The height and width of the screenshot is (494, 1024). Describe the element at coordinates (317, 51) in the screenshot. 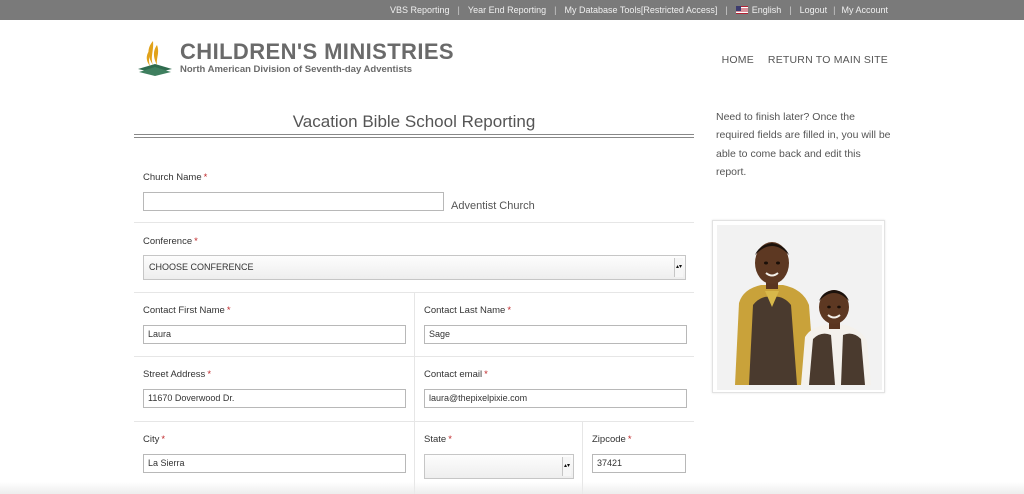

I see `logo-title: CHILDREN'S MINISTRIES` at that location.